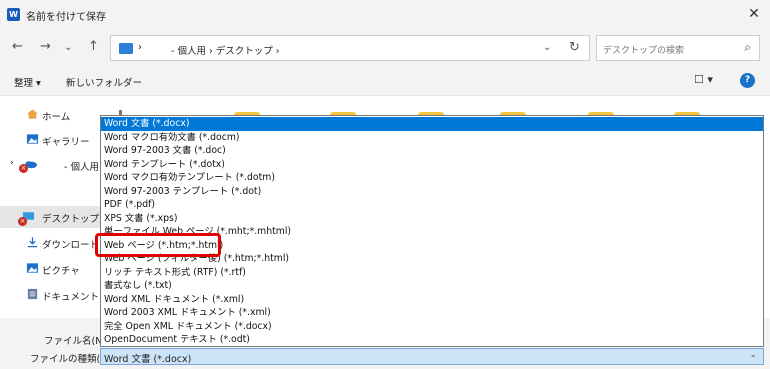  I want to click on documents-icon, so click(32, 294).